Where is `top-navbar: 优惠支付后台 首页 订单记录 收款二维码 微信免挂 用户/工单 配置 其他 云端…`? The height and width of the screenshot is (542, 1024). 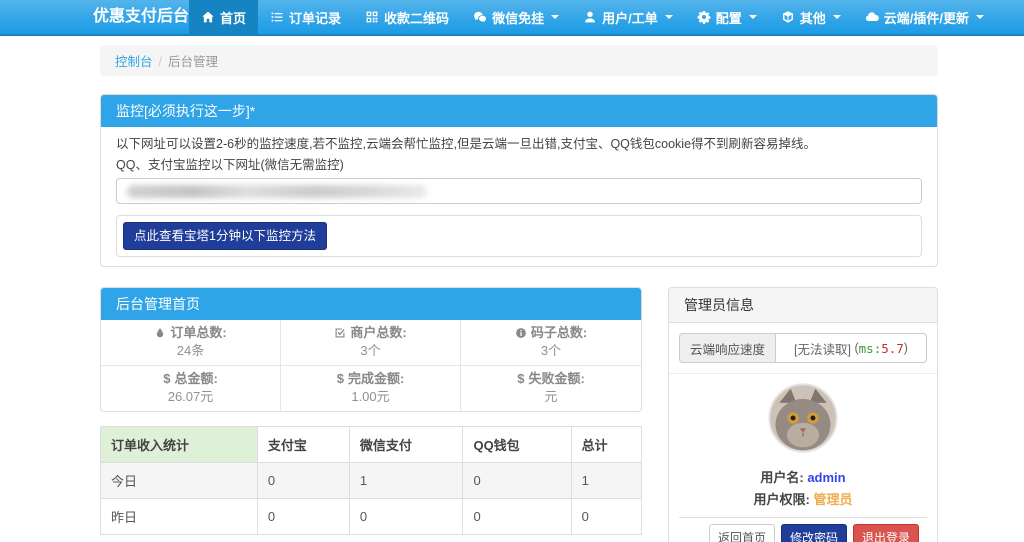 top-navbar: 优惠支付后台 首页 订单记录 收款二维码 微信免挂 用户/工单 配置 其他 云端… is located at coordinates (512, 18).